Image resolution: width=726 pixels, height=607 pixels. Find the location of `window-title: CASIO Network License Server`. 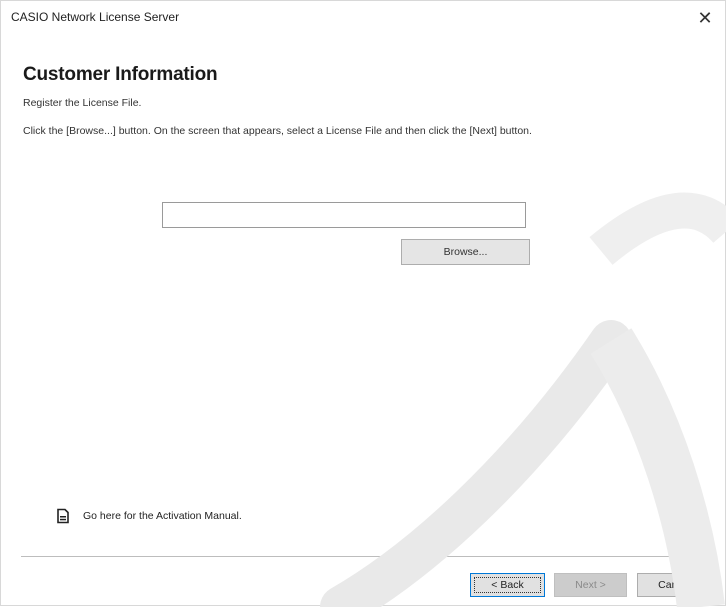

window-title: CASIO Network License Server is located at coordinates (95, 17).